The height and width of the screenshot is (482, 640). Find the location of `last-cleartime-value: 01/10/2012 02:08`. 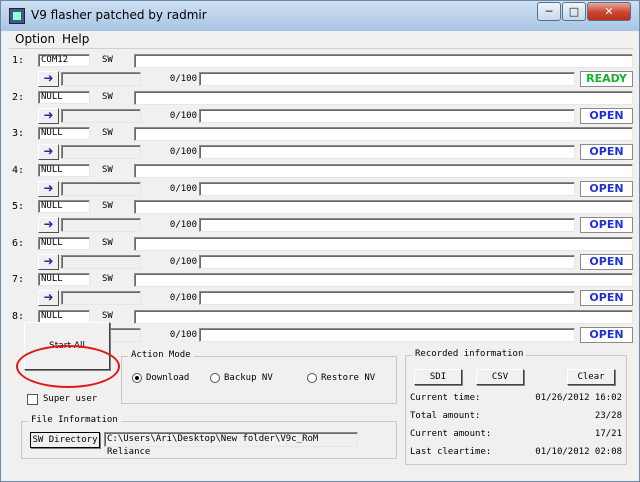

last-cleartime-value: 01/10/2012 02:08 is located at coordinates (578, 452).